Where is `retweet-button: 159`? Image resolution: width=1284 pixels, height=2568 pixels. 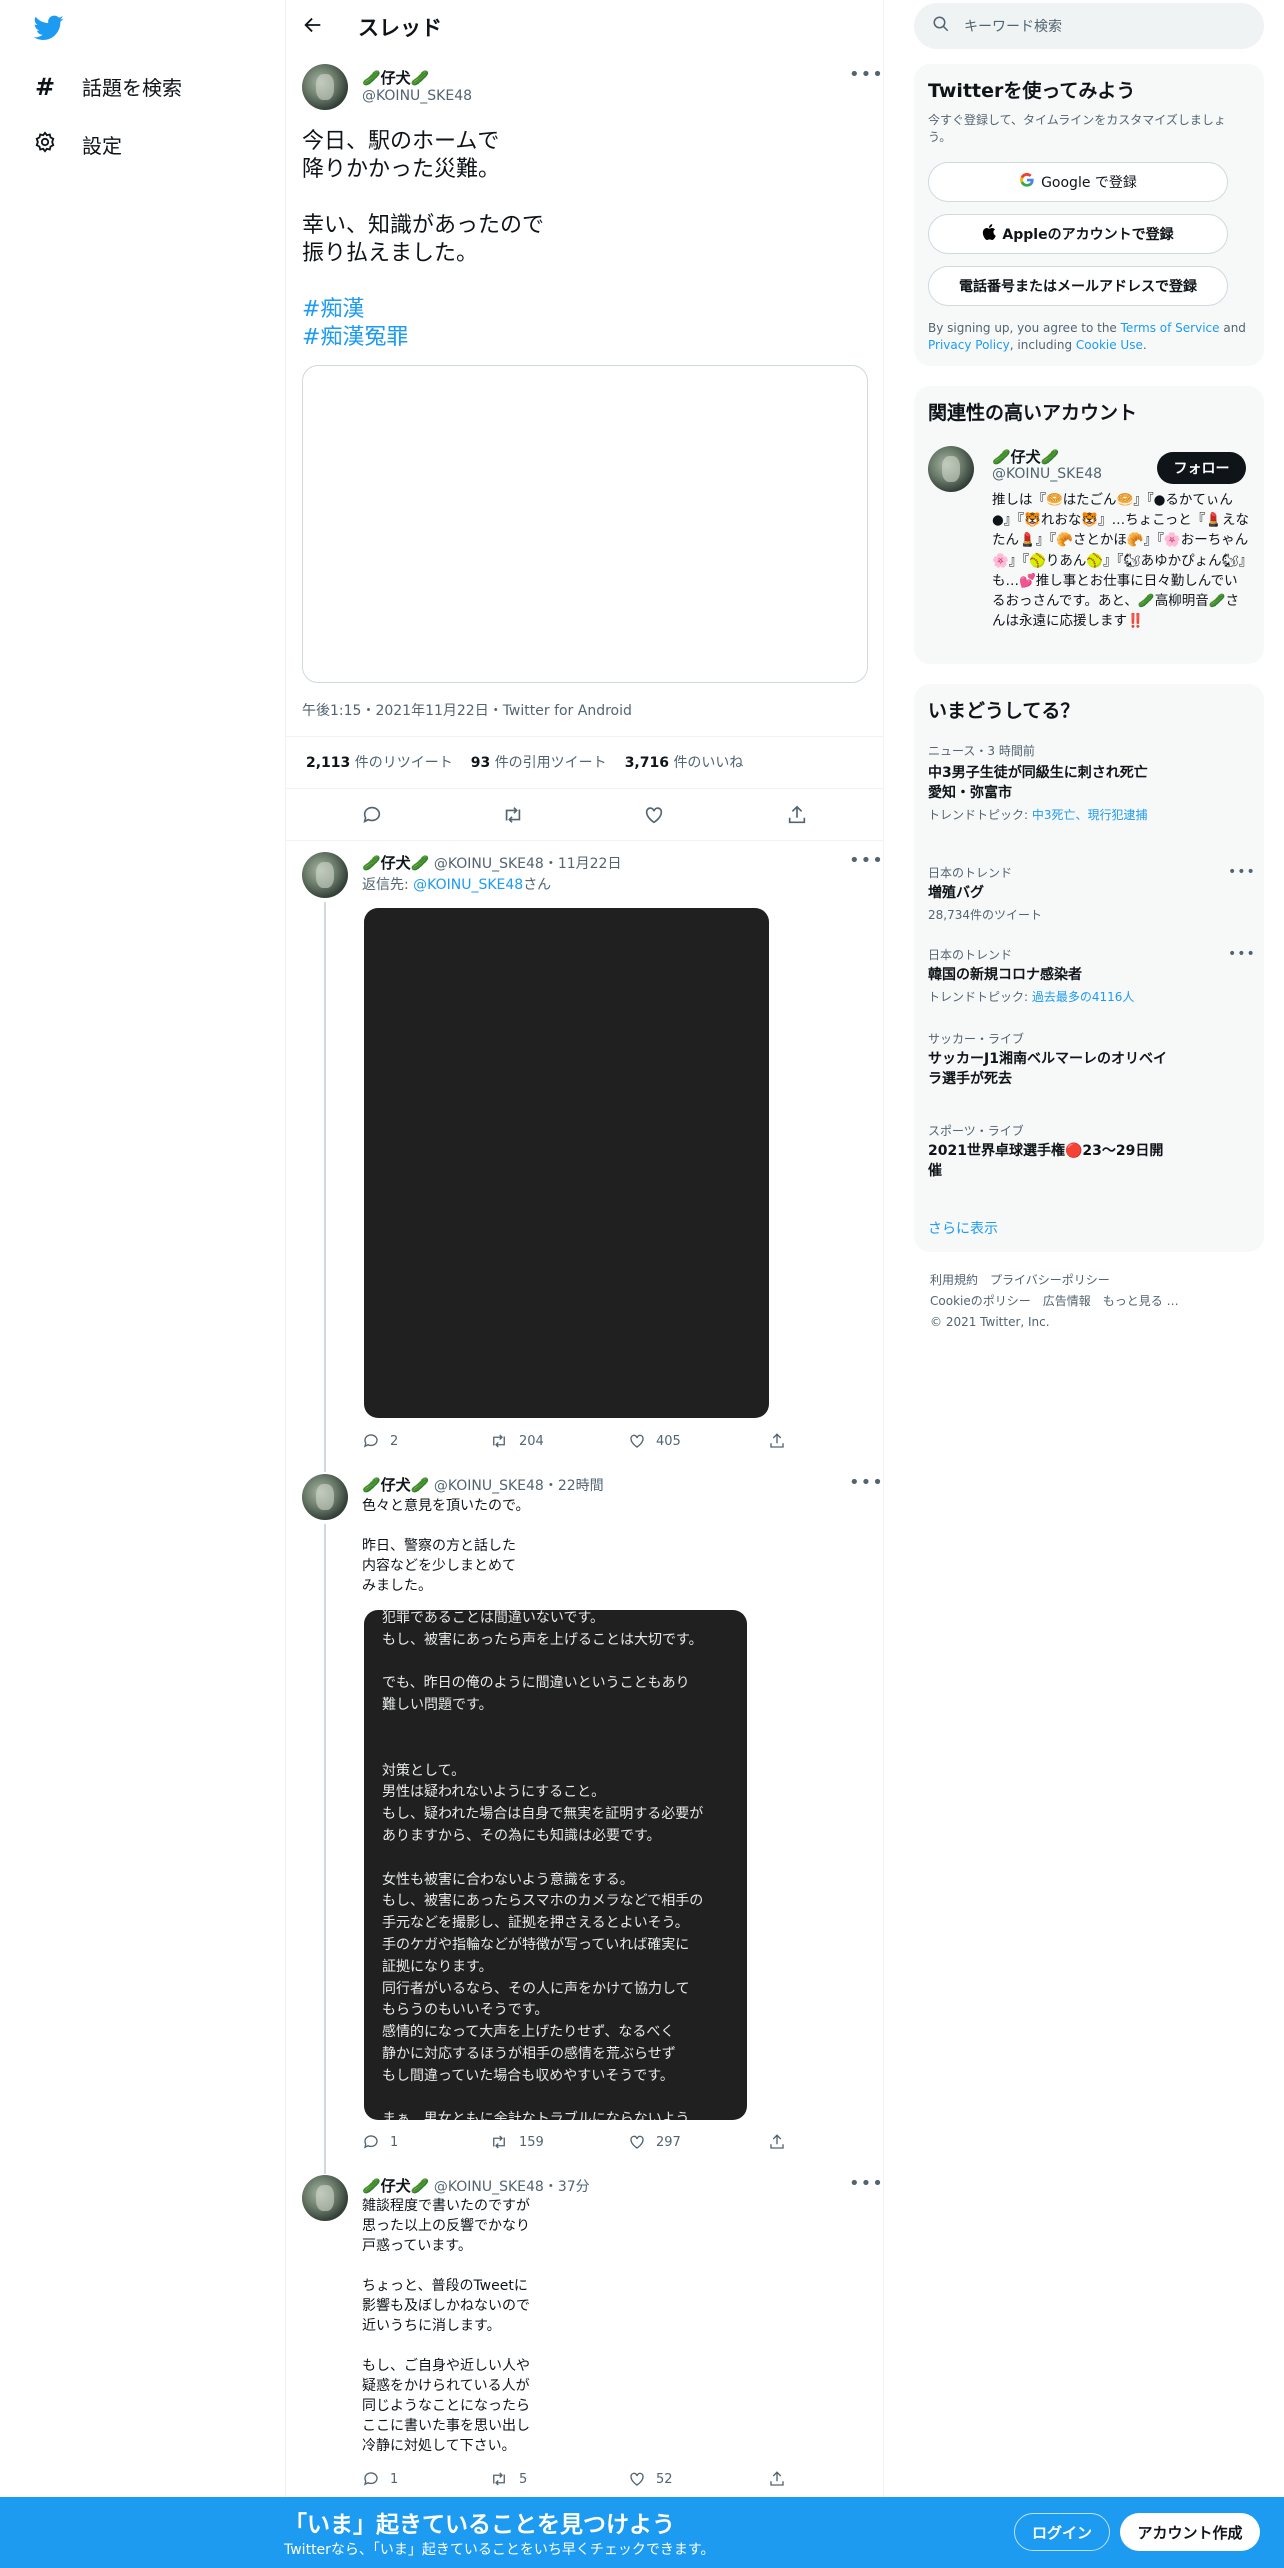
retweet-button: 159 is located at coordinates (516, 2142).